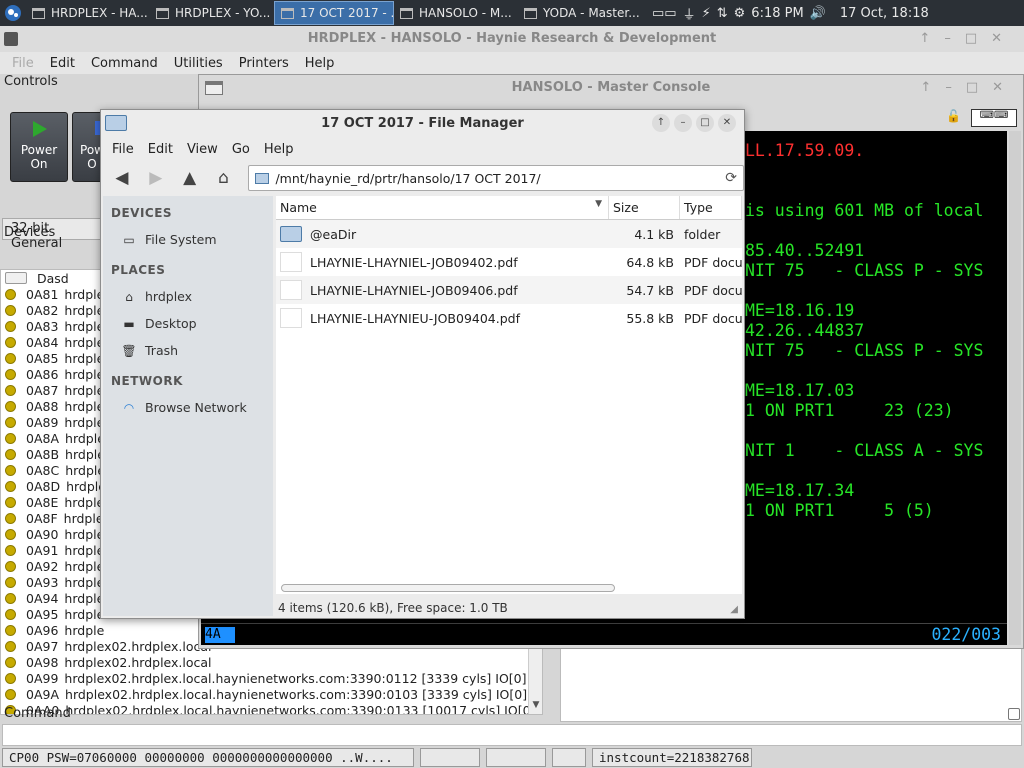 The height and width of the screenshot is (768, 1024). Describe the element at coordinates (188, 296) in the screenshot. I see `sidebar-item-hrdplex: ⌂ hrdplex` at that location.